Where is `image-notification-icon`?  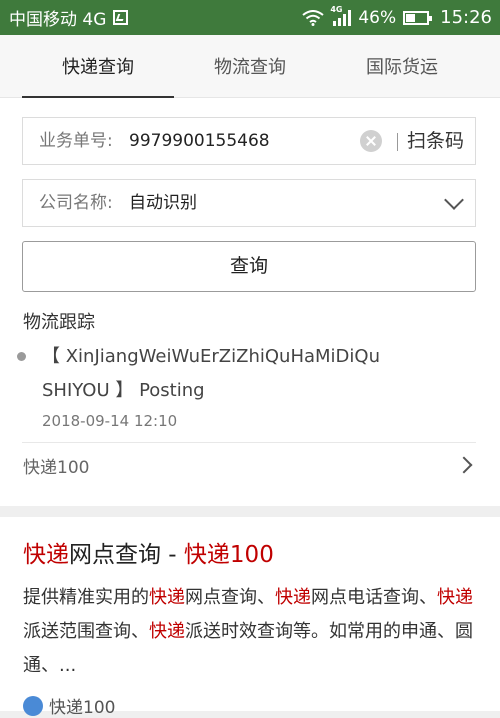 image-notification-icon is located at coordinates (121, 17).